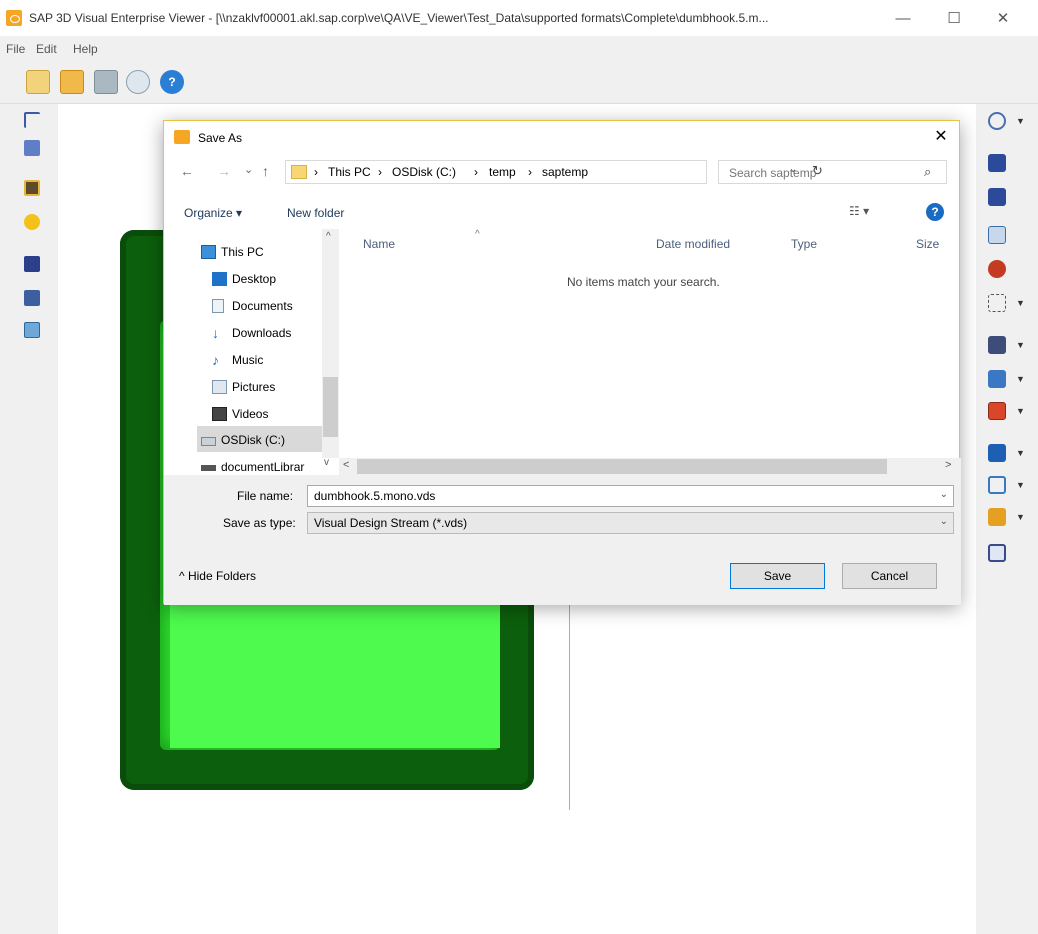 This screenshot has width=1038, height=934. What do you see at coordinates (997, 197) in the screenshot?
I see `deselect-icon` at bounding box center [997, 197].